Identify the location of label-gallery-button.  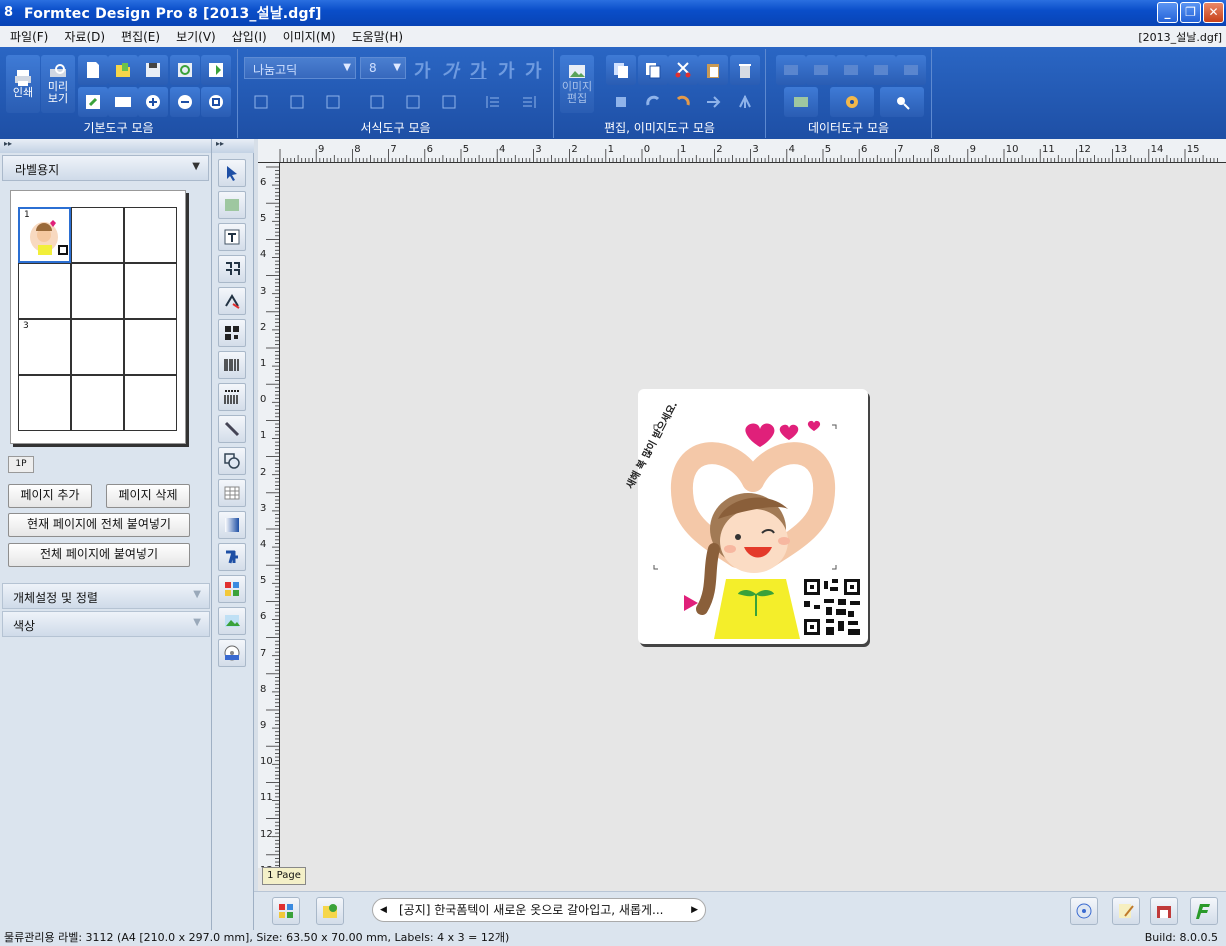
(286, 911).